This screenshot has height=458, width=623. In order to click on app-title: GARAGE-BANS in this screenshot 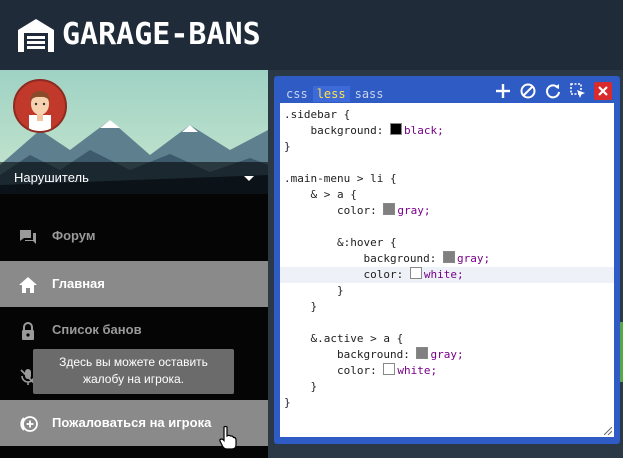, I will do `click(161, 35)`.